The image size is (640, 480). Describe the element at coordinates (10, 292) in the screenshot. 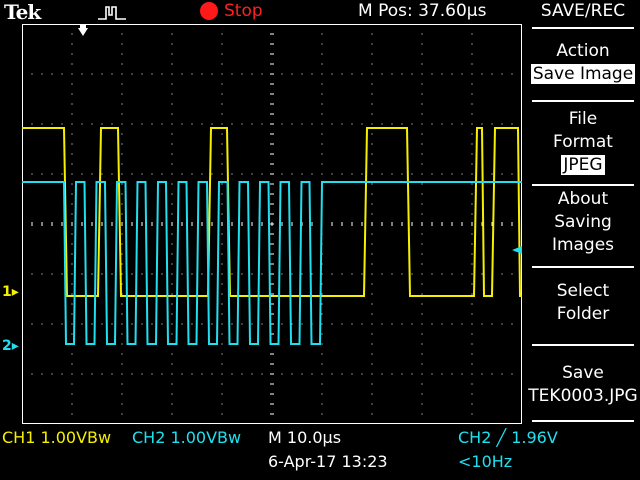

I see `ch1-ground-marker: 1▸` at that location.